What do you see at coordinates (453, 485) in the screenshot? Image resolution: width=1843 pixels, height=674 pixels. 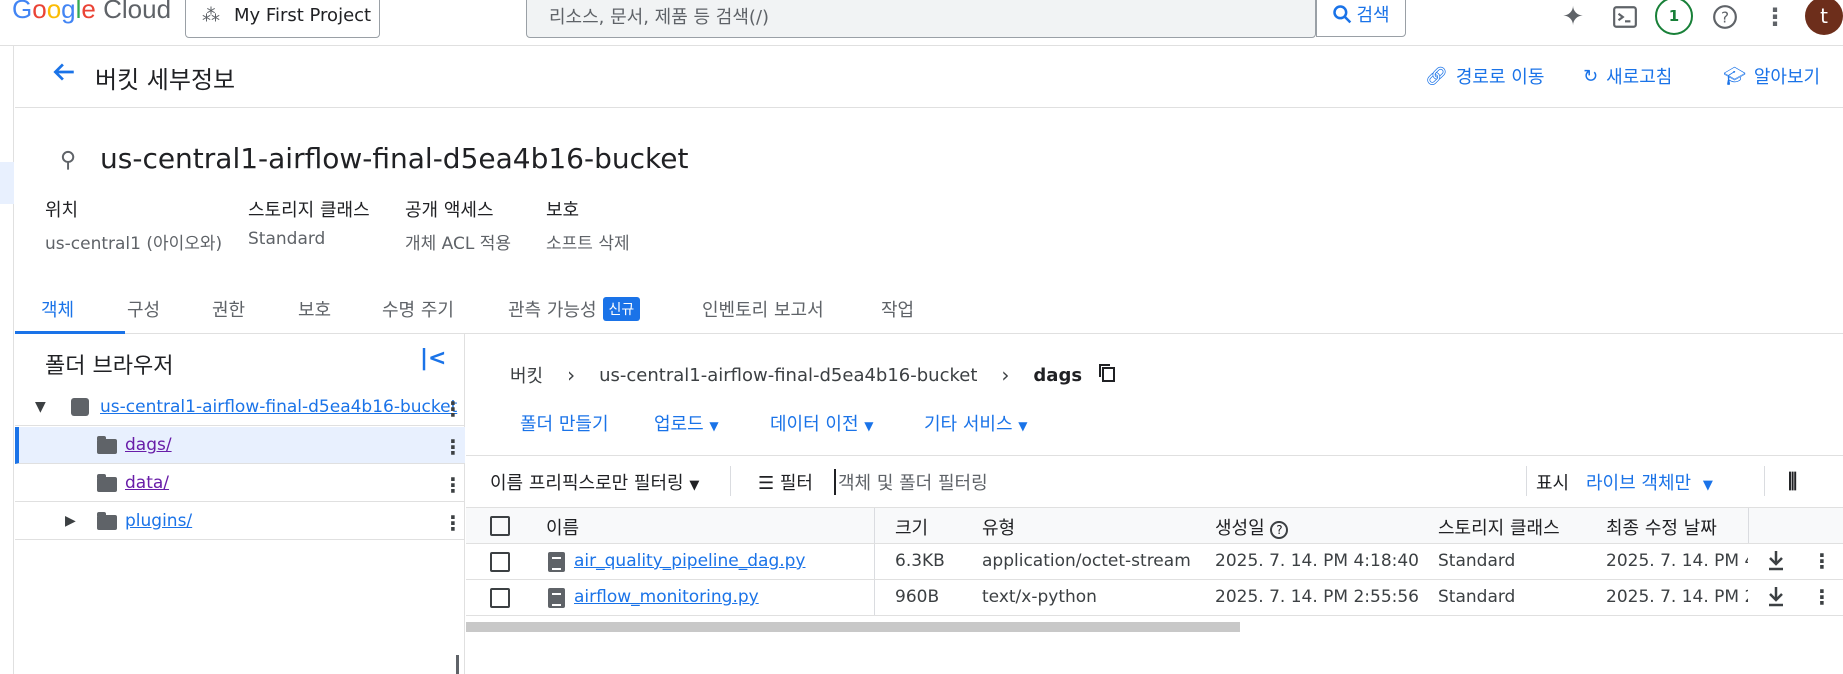 I see `data-more-icon: ⋮` at bounding box center [453, 485].